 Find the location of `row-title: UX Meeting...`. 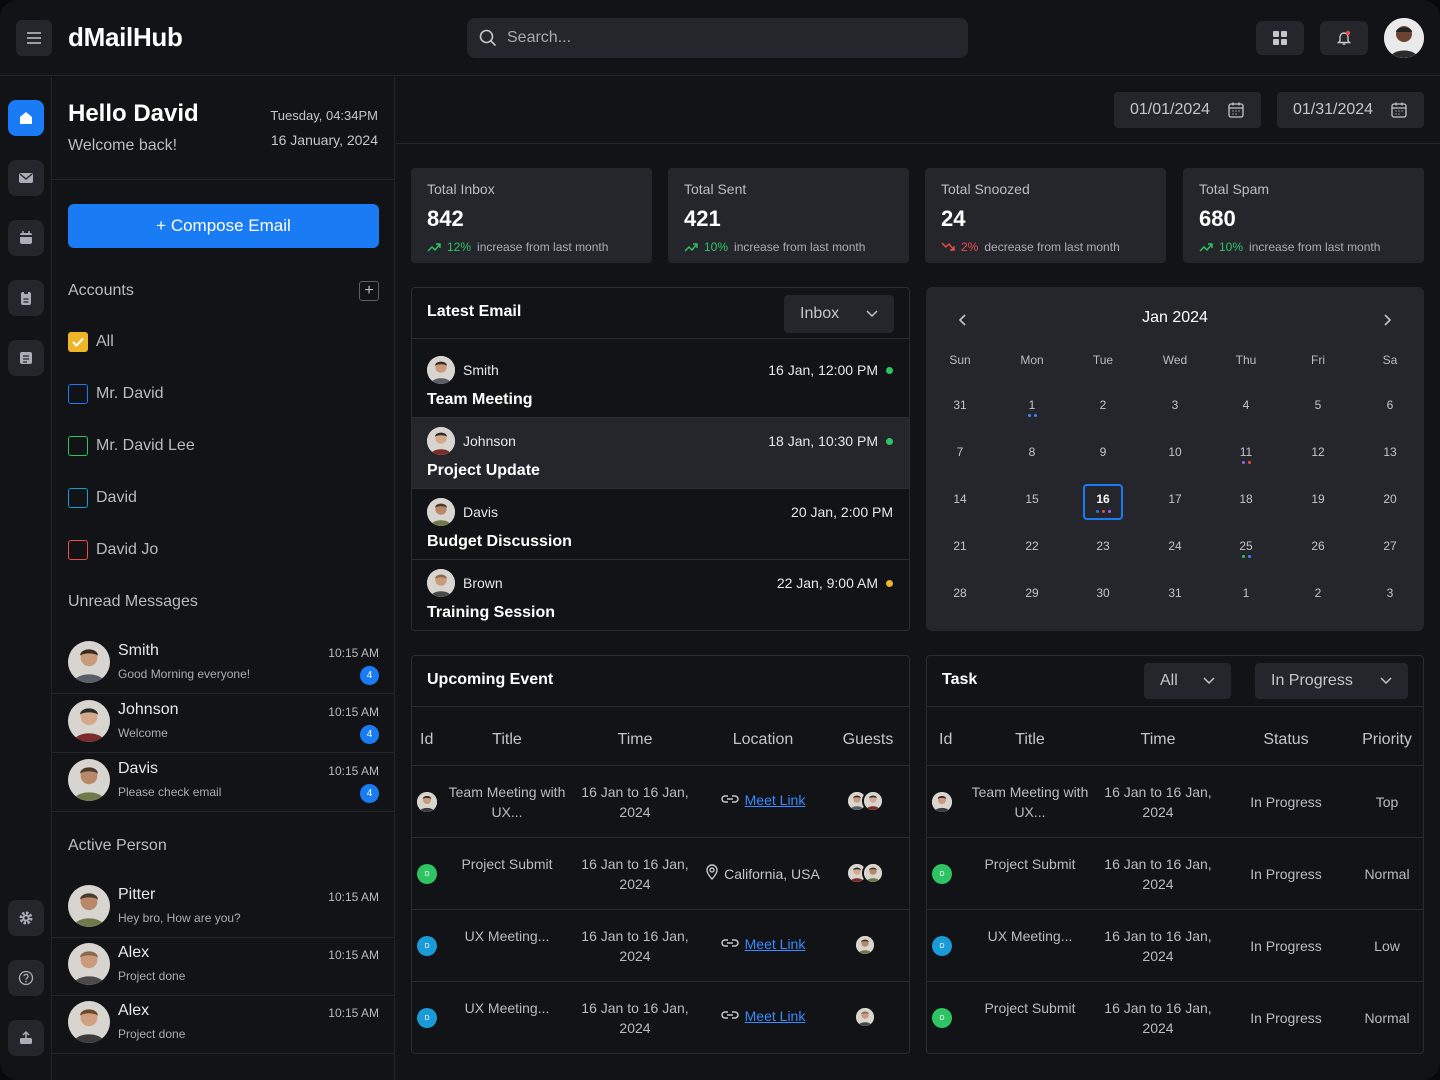

row-title: UX Meeting... is located at coordinates (1030, 936).